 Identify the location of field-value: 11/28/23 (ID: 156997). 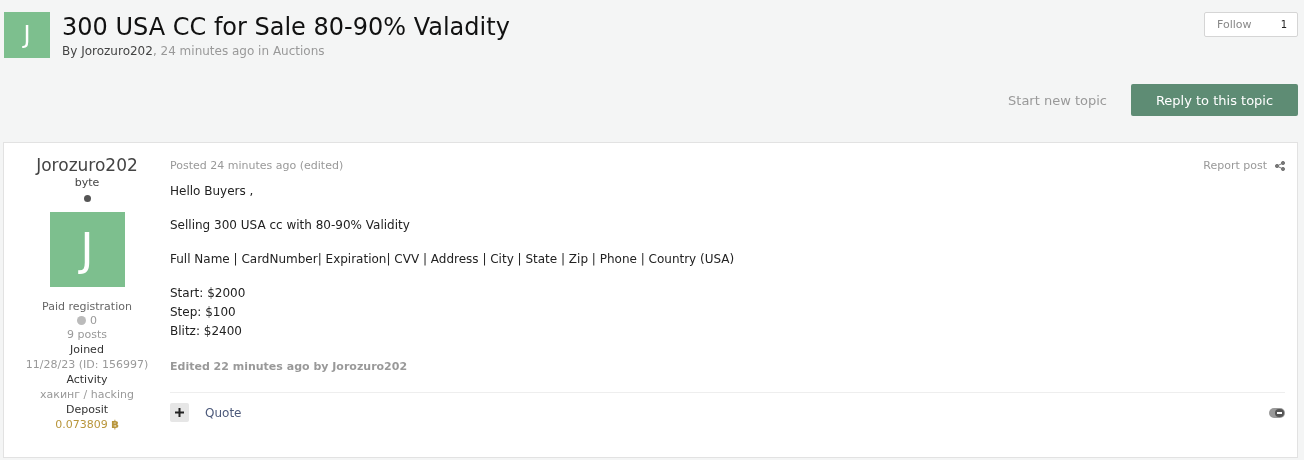
(87, 364).